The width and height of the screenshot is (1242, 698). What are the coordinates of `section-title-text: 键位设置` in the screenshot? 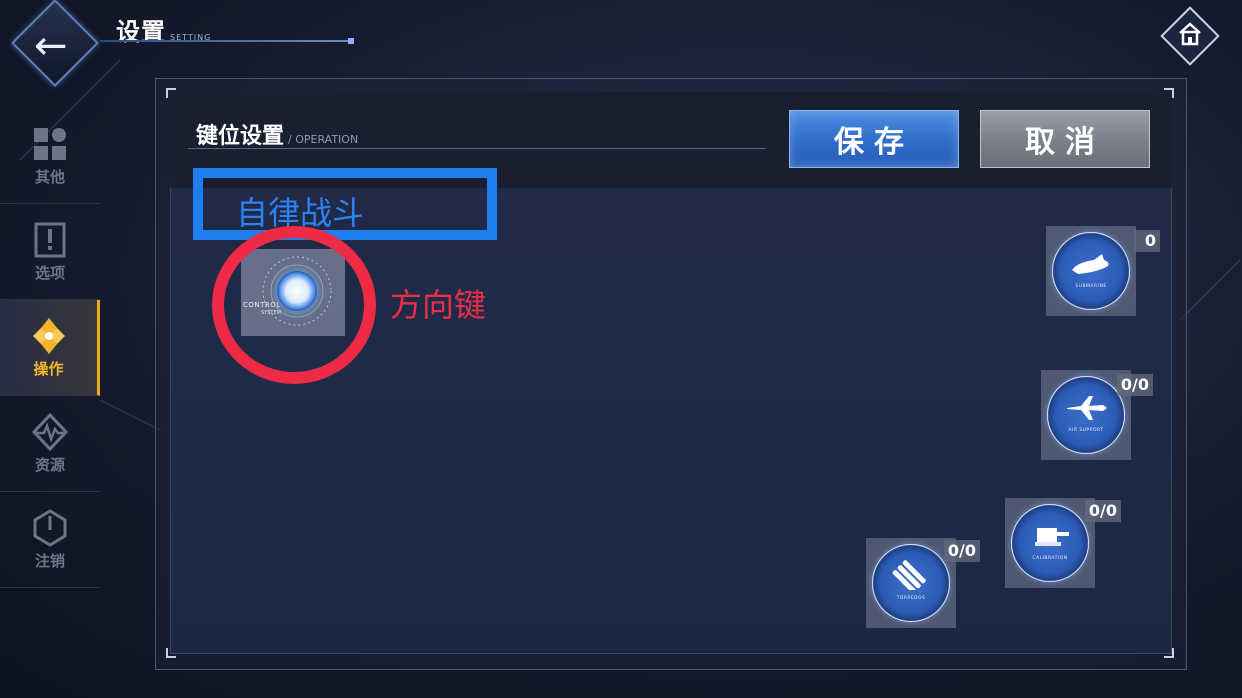 It's located at (240, 136).